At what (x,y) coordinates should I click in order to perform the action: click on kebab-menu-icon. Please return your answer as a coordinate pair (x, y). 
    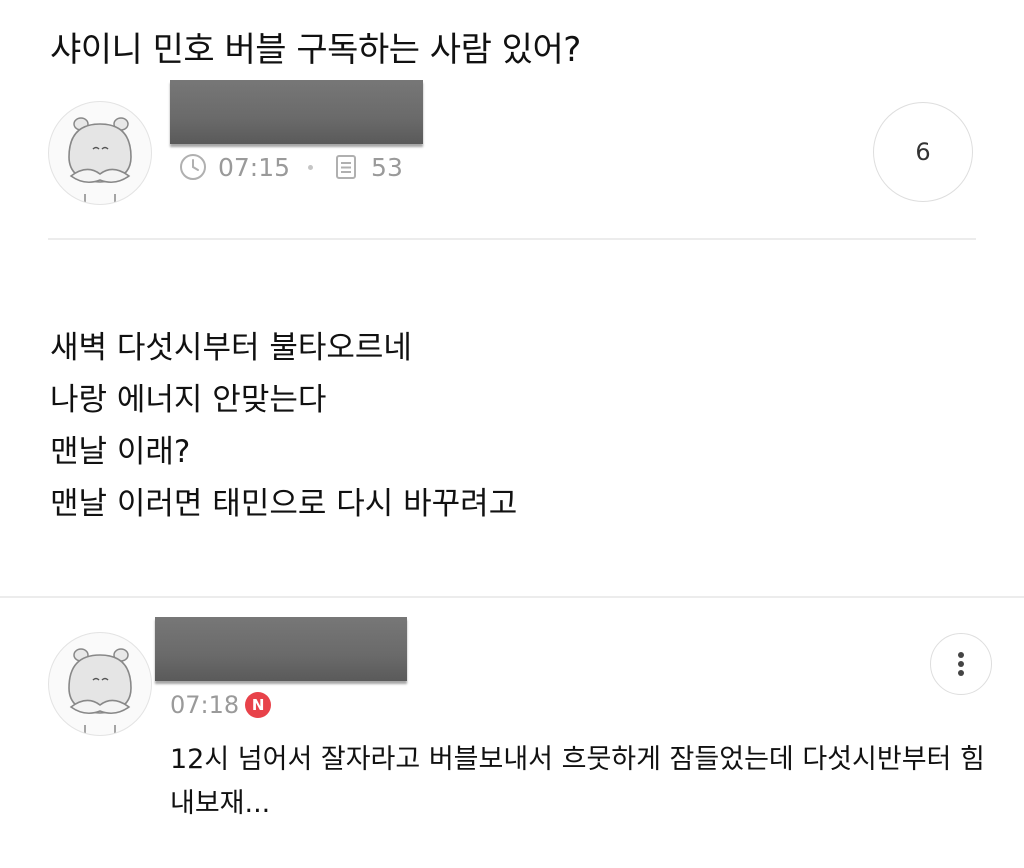
    Looking at the image, I should click on (961, 664).